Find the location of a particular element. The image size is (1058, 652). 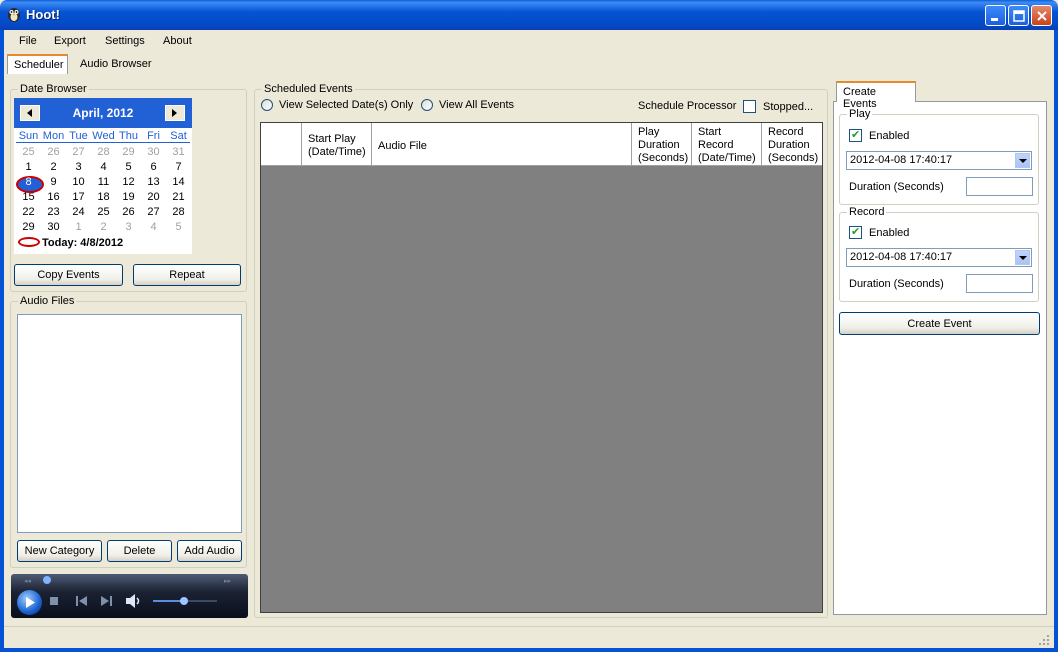

row-header-column is located at coordinates (281, 144).